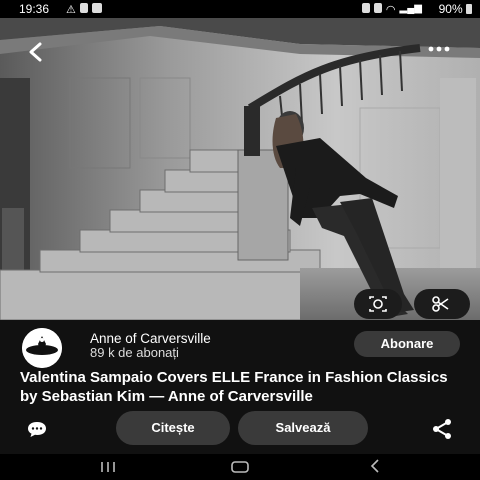 The height and width of the screenshot is (480, 480). I want to click on comment-button, so click(37, 429).